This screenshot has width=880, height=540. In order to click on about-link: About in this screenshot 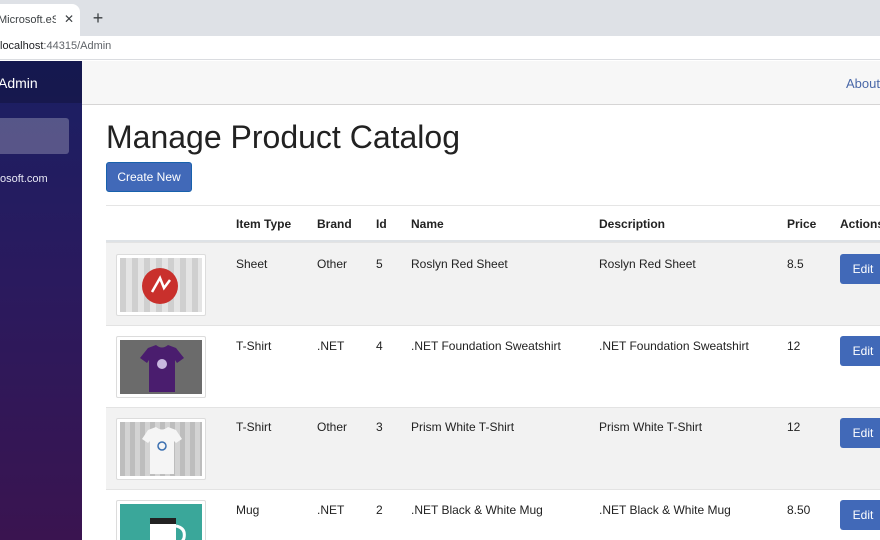, I will do `click(863, 83)`.